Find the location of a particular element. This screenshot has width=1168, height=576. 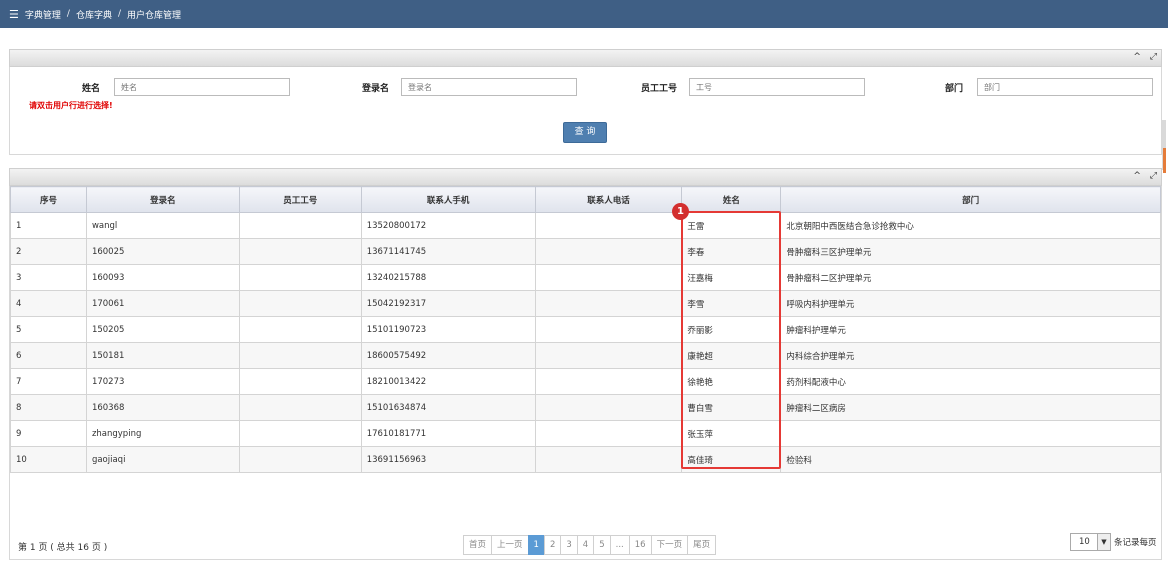

cell-mobile: 13520800172 is located at coordinates (448, 225).